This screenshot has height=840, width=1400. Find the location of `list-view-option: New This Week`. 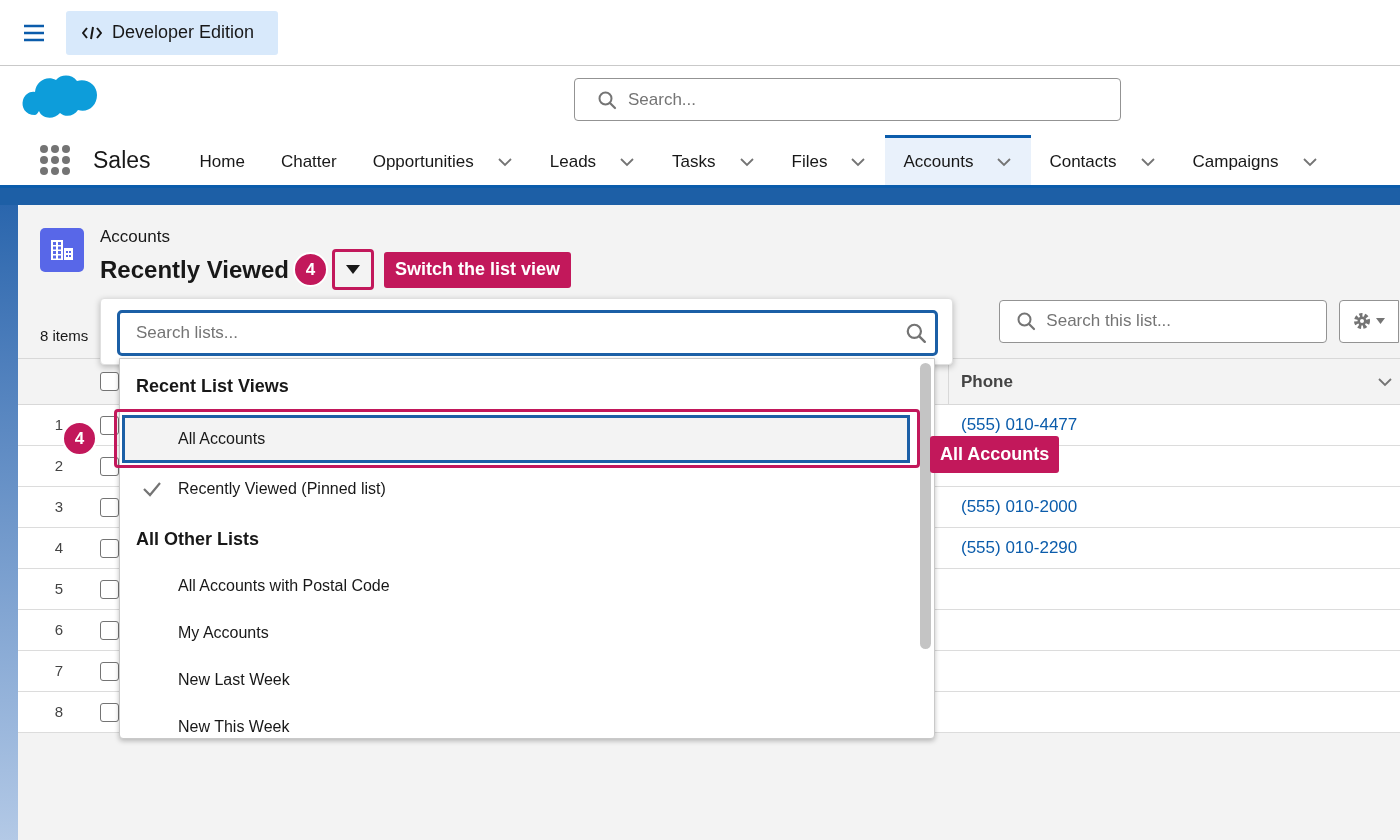

list-view-option: New This Week is located at coordinates (516, 720).